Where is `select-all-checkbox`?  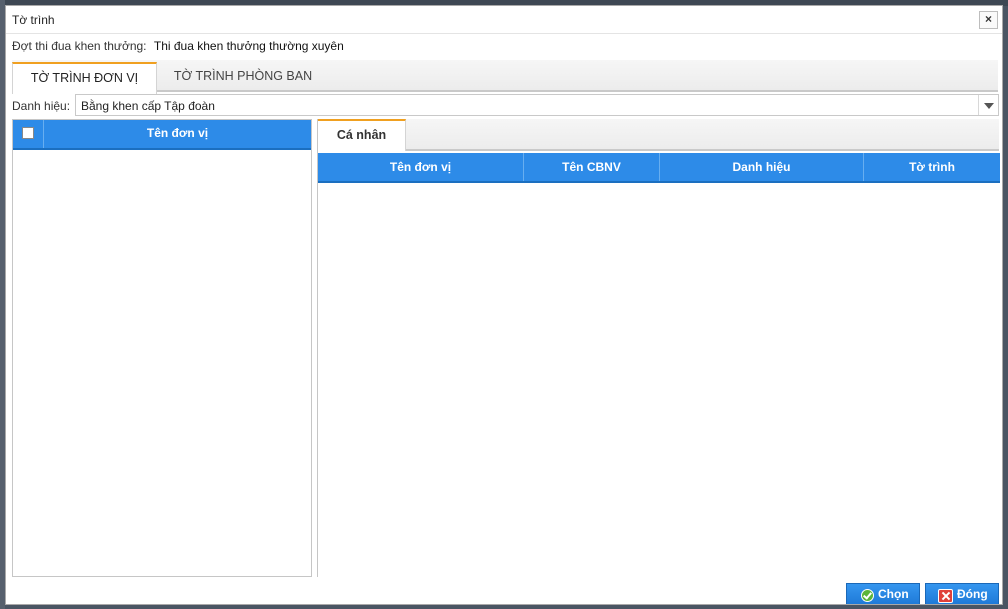
select-all-checkbox is located at coordinates (28, 133).